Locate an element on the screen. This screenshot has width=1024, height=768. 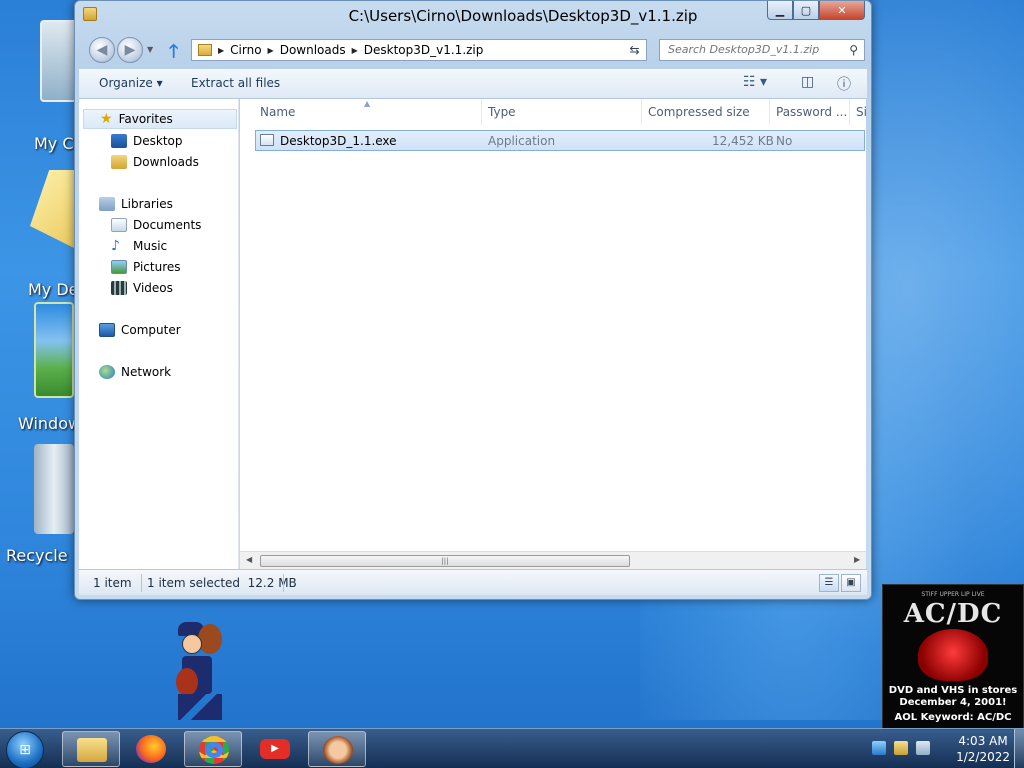
scroll-right-icon: ▶ is located at coordinates (857, 559).